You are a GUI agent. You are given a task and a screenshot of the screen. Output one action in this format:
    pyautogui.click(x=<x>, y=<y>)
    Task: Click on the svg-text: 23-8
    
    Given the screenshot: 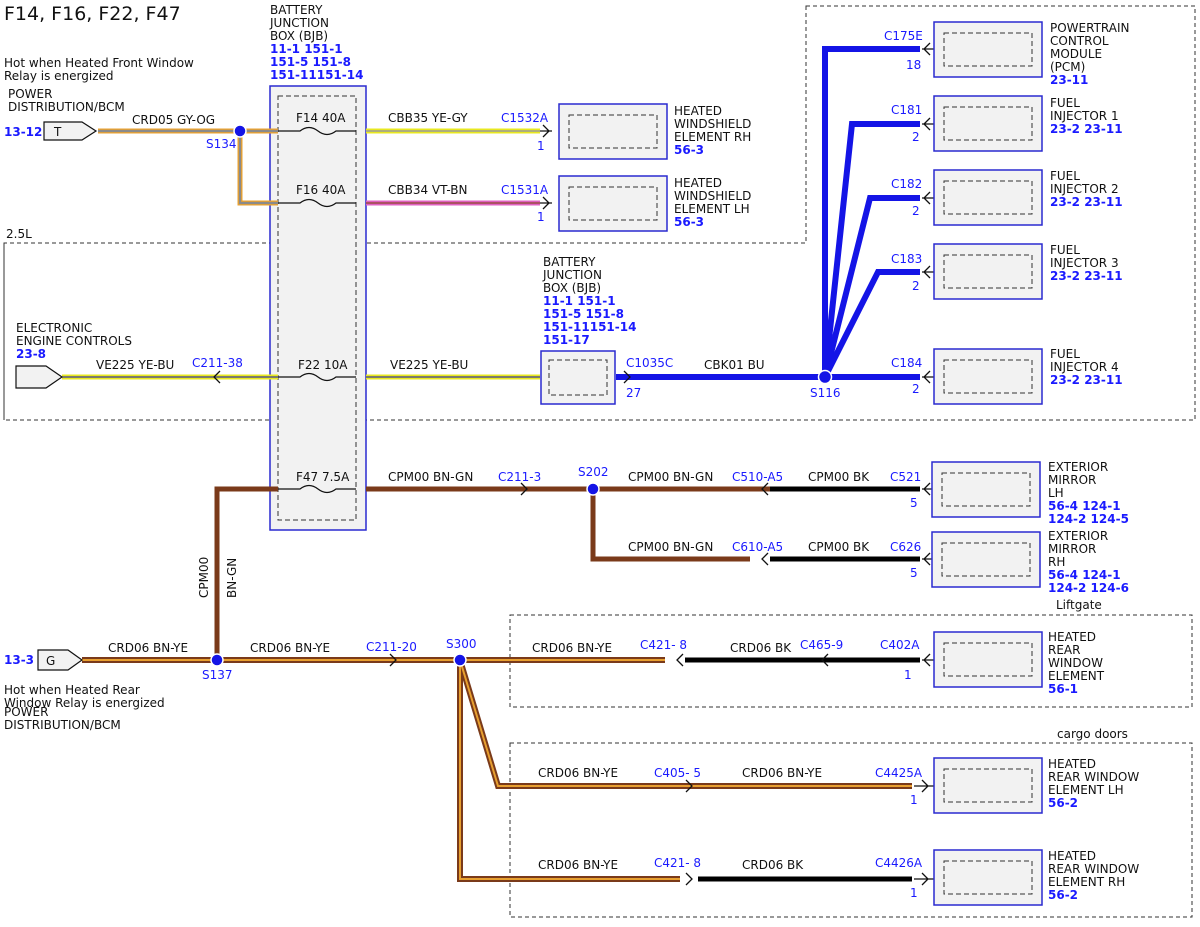 What is the action you would take?
    pyautogui.click(x=31, y=354)
    